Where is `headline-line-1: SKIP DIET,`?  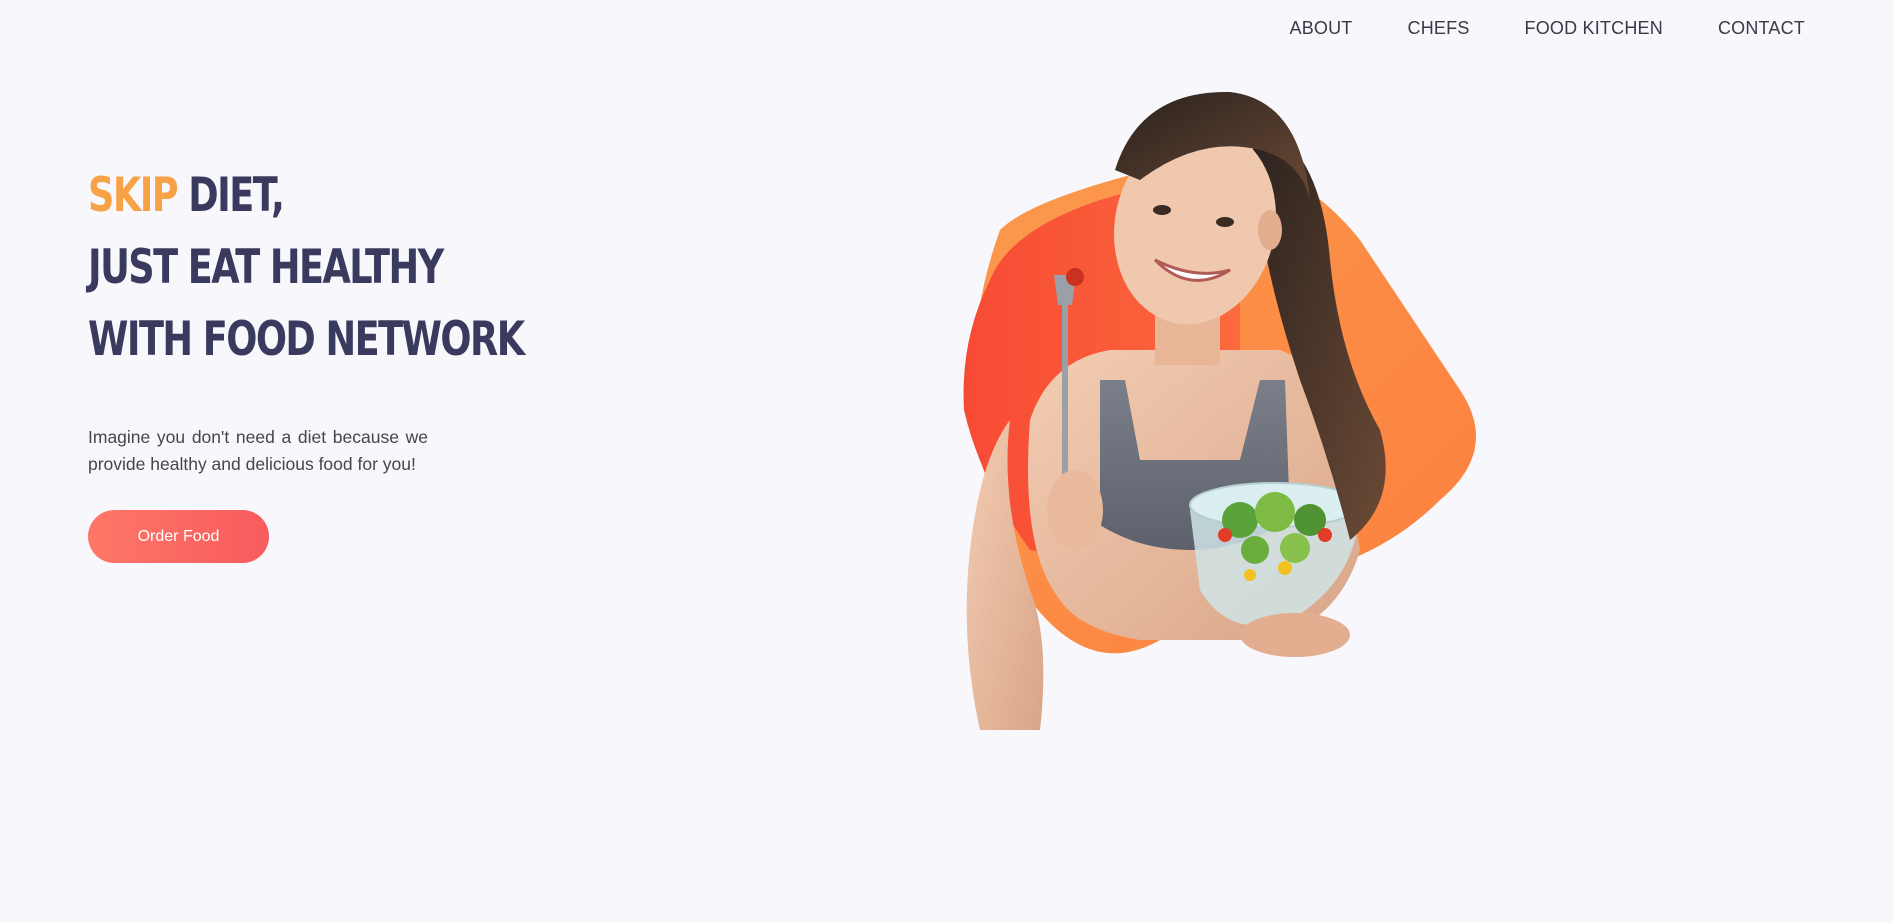 headline-line-1: SKIP DIET, is located at coordinates (252, 196).